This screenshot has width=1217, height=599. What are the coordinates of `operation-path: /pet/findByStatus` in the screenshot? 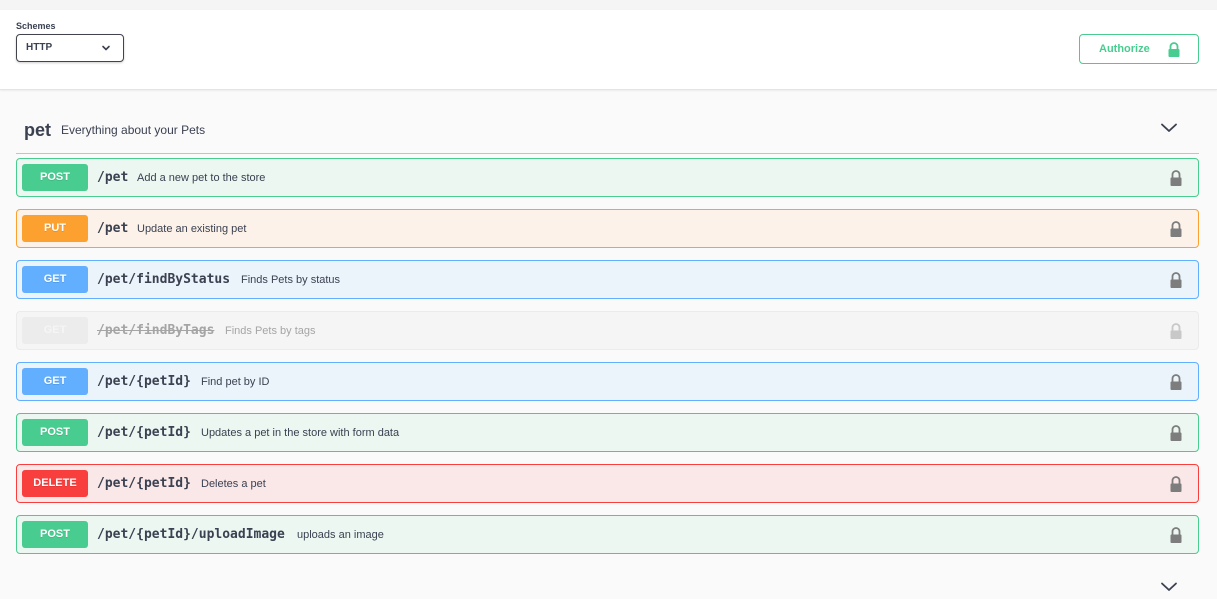 It's located at (164, 279).